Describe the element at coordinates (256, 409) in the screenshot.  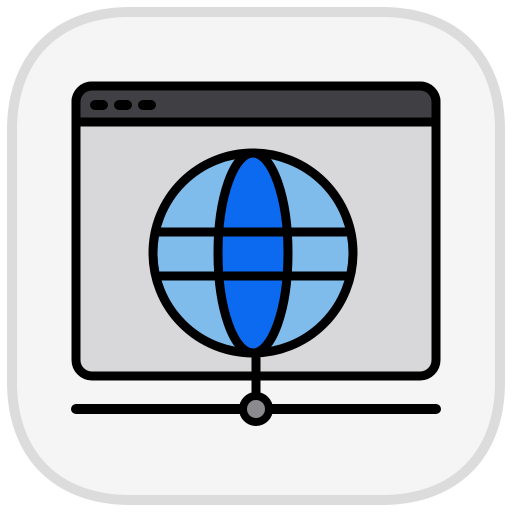
I see `network-node` at that location.